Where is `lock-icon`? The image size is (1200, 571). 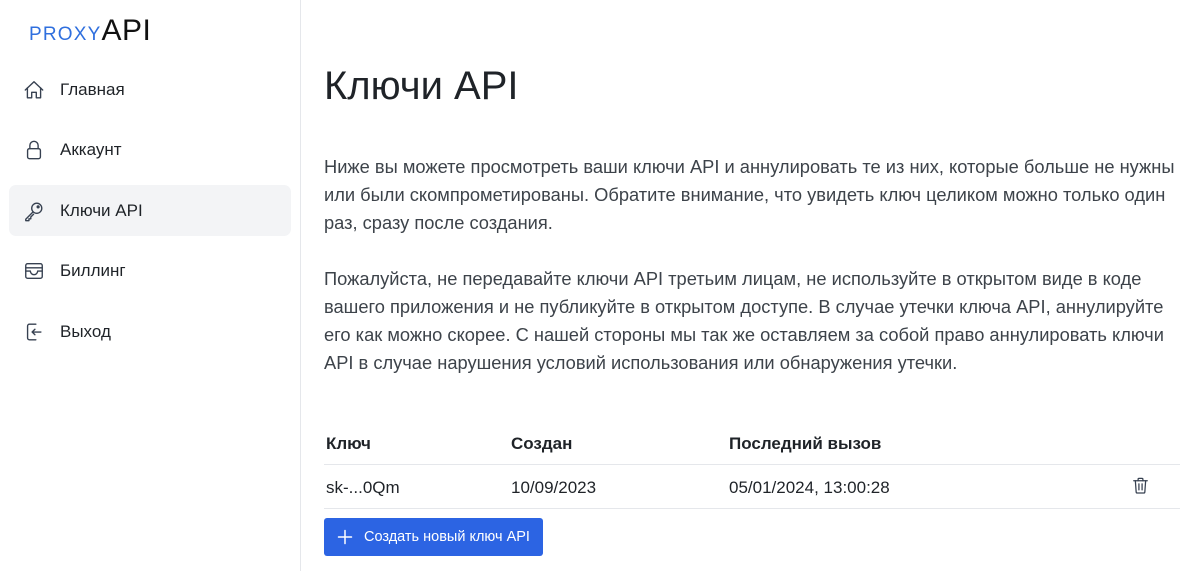 lock-icon is located at coordinates (34, 150).